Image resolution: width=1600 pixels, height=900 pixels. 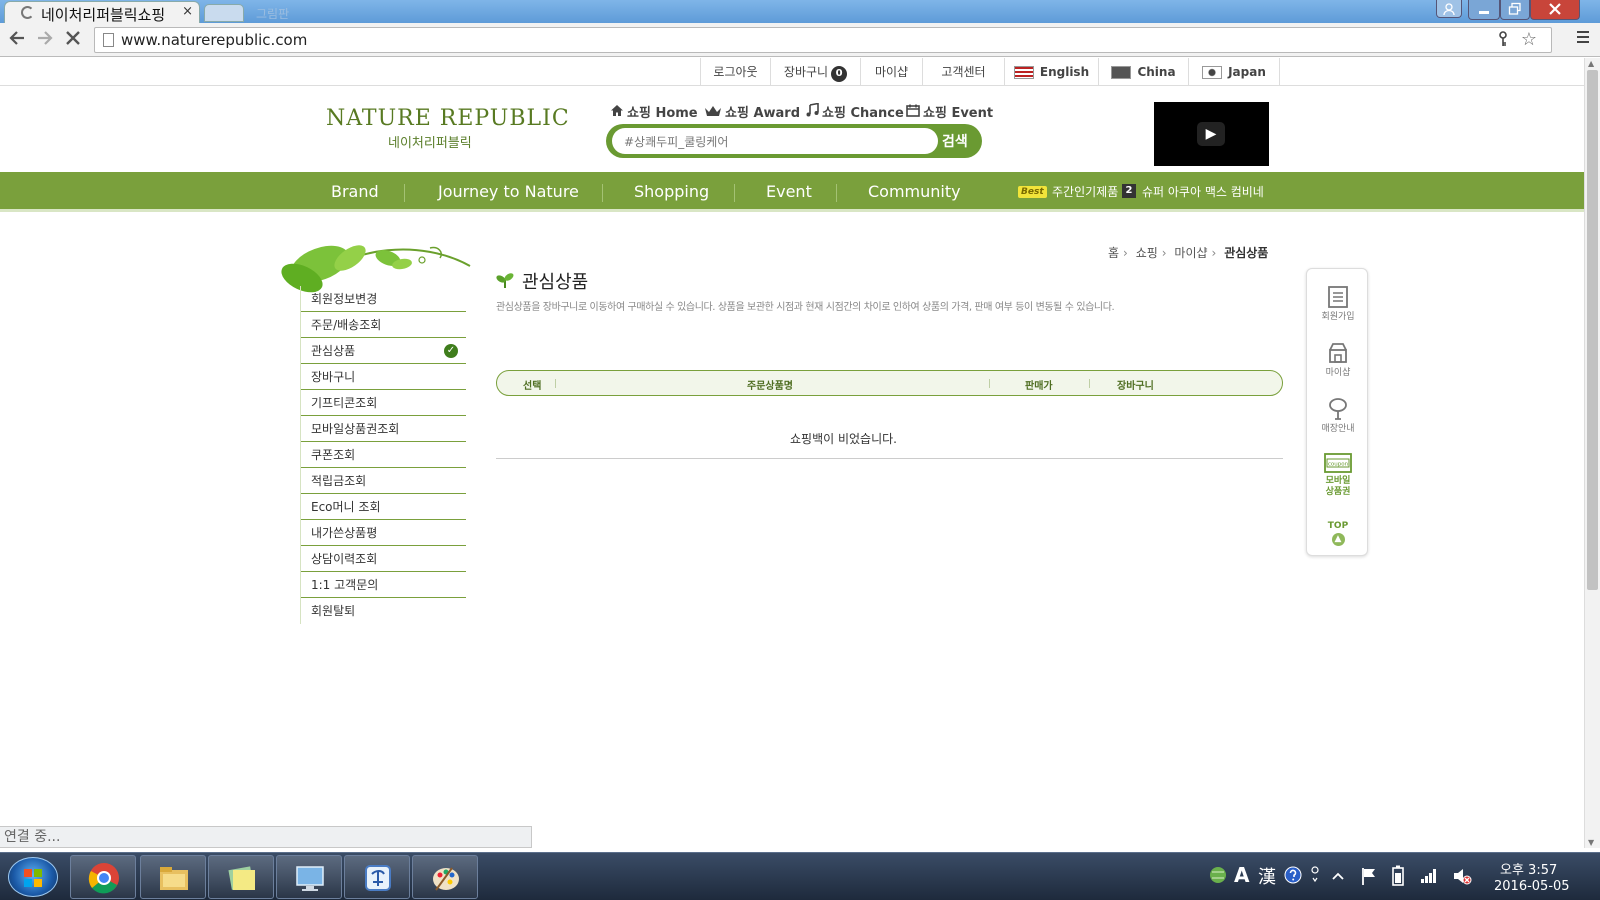 I want to click on sidebar-item: 모바일상품권조회, so click(x=383, y=429).